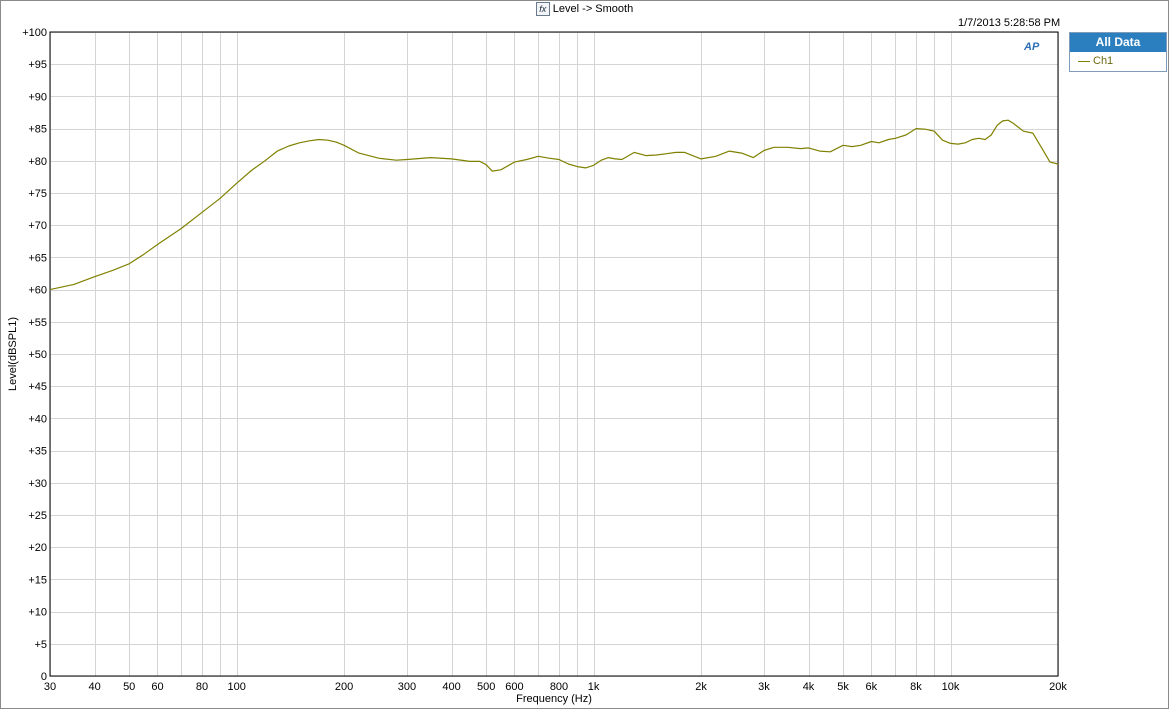 The image size is (1169, 709). Describe the element at coordinates (1009, 23) in the screenshot. I see `timestamp: 1/7/2013 5:28:58 PM` at that location.